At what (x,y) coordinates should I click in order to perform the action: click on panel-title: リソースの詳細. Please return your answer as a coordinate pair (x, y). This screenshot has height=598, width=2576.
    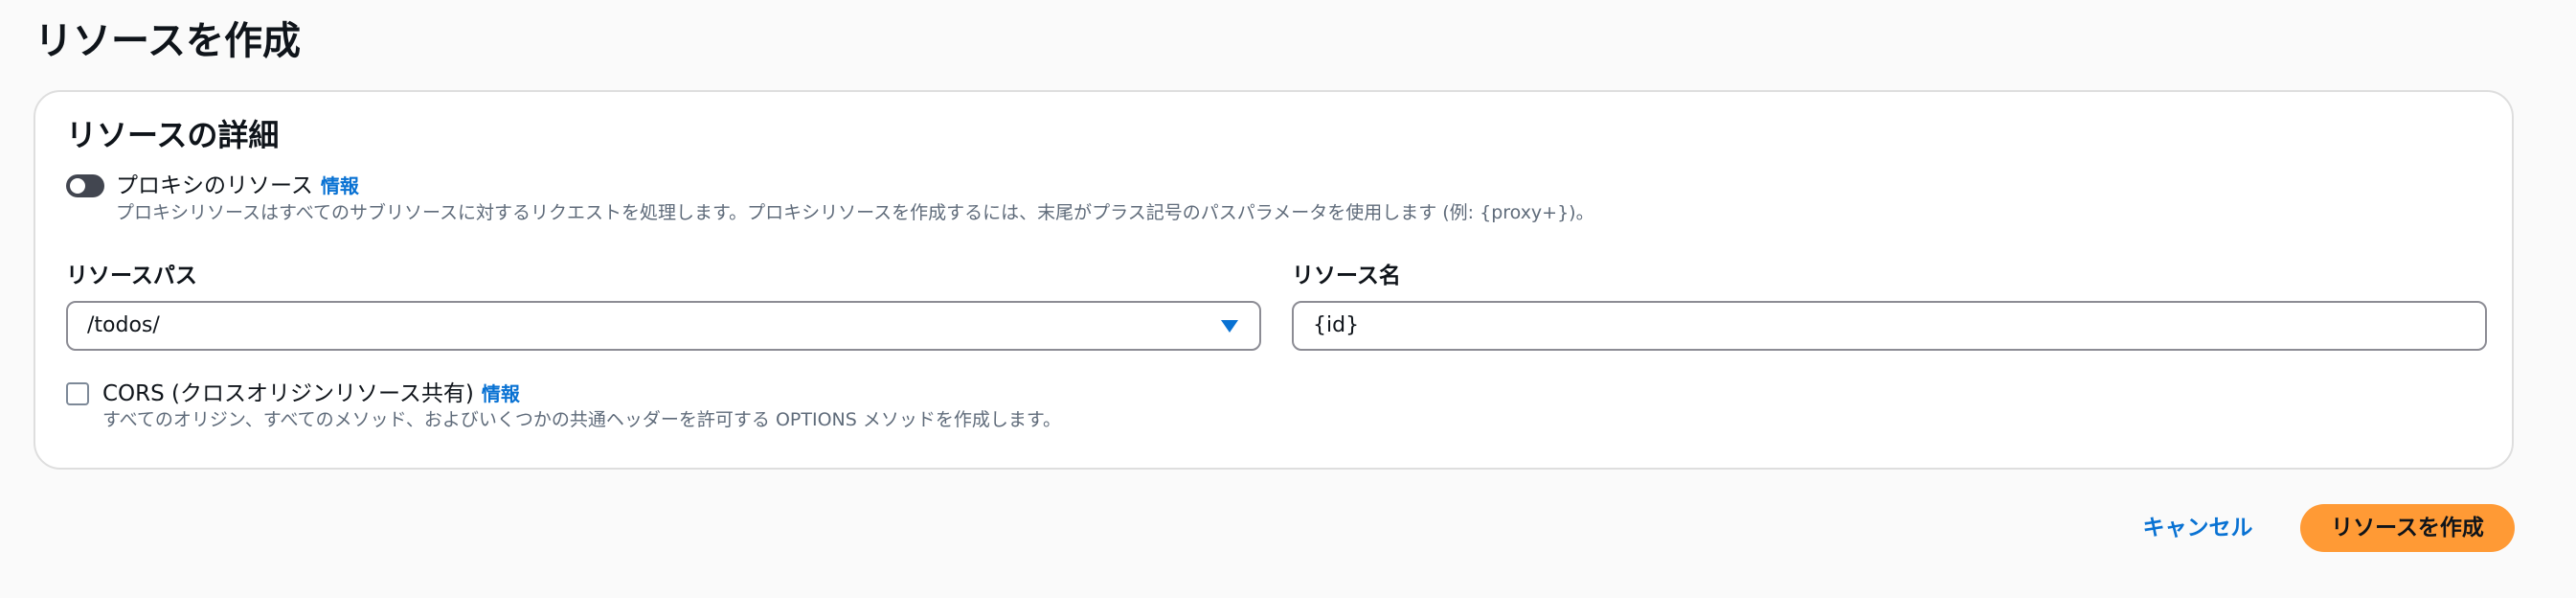
    Looking at the image, I should click on (173, 135).